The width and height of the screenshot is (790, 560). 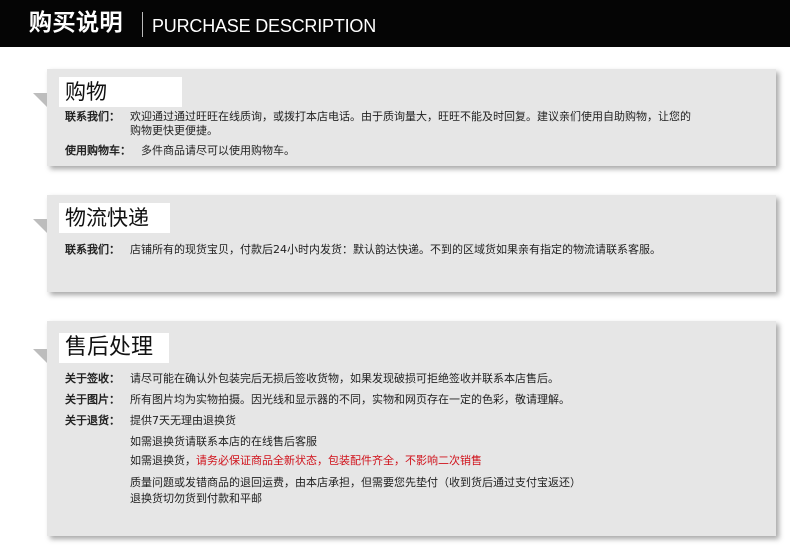 What do you see at coordinates (114, 218) in the screenshot?
I see `logistics-title: 物流快递` at bounding box center [114, 218].